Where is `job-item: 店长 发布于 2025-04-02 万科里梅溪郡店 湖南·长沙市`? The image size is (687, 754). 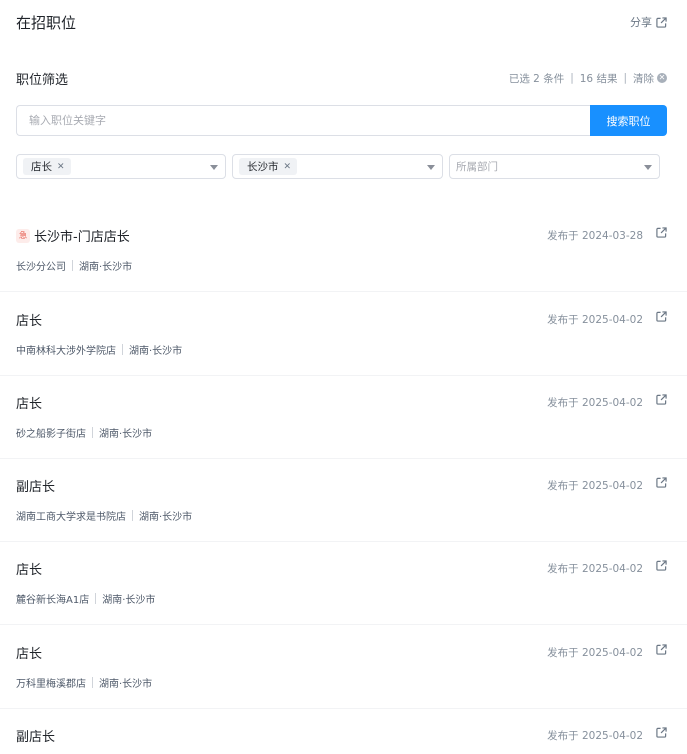
job-item: 店长 发布于 2025-04-02 万科里梅溪郡店 湖南·长沙市 is located at coordinates (343, 667).